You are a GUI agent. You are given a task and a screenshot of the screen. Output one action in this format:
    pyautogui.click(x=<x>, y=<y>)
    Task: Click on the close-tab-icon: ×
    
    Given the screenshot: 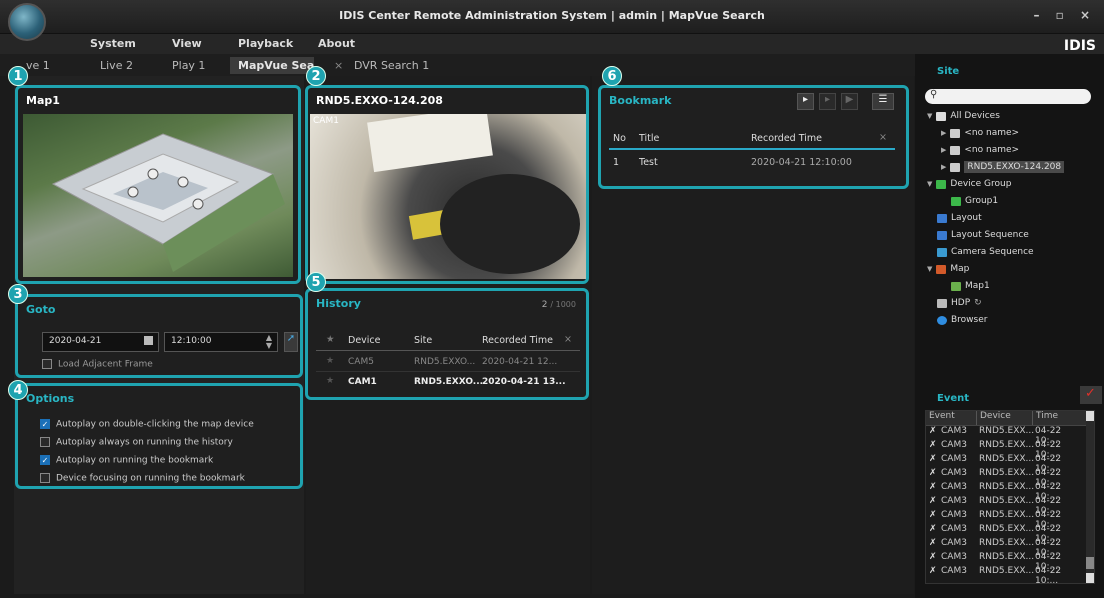 What is the action you would take?
    pyautogui.click(x=338, y=65)
    